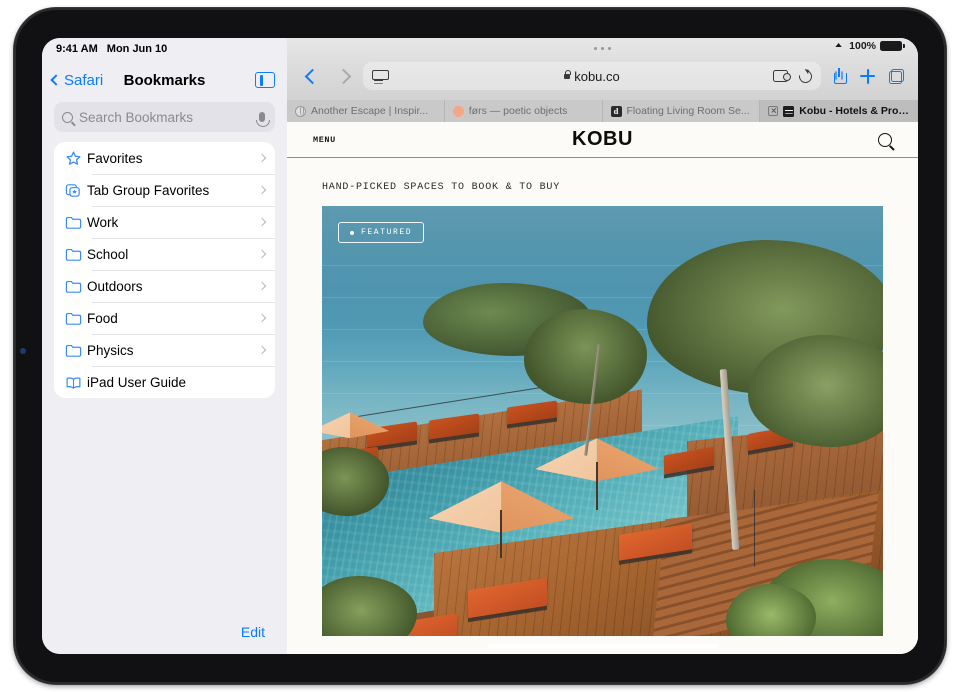 This screenshot has height=692, width=960. What do you see at coordinates (518, 111) in the screenshot?
I see `tab-title: førs — poetic objects` at bounding box center [518, 111].